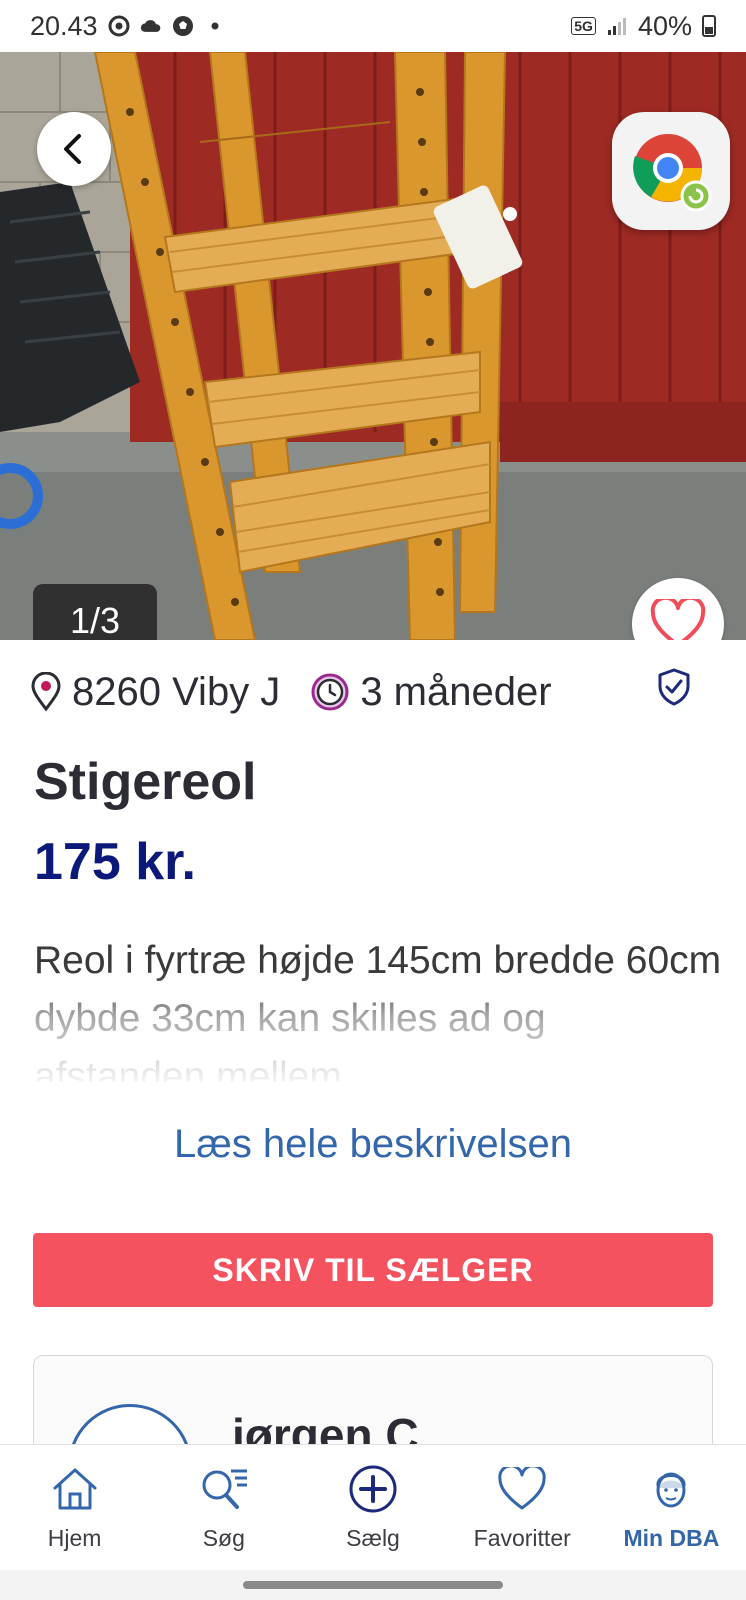  I want to click on location-pin-icon, so click(46, 692).